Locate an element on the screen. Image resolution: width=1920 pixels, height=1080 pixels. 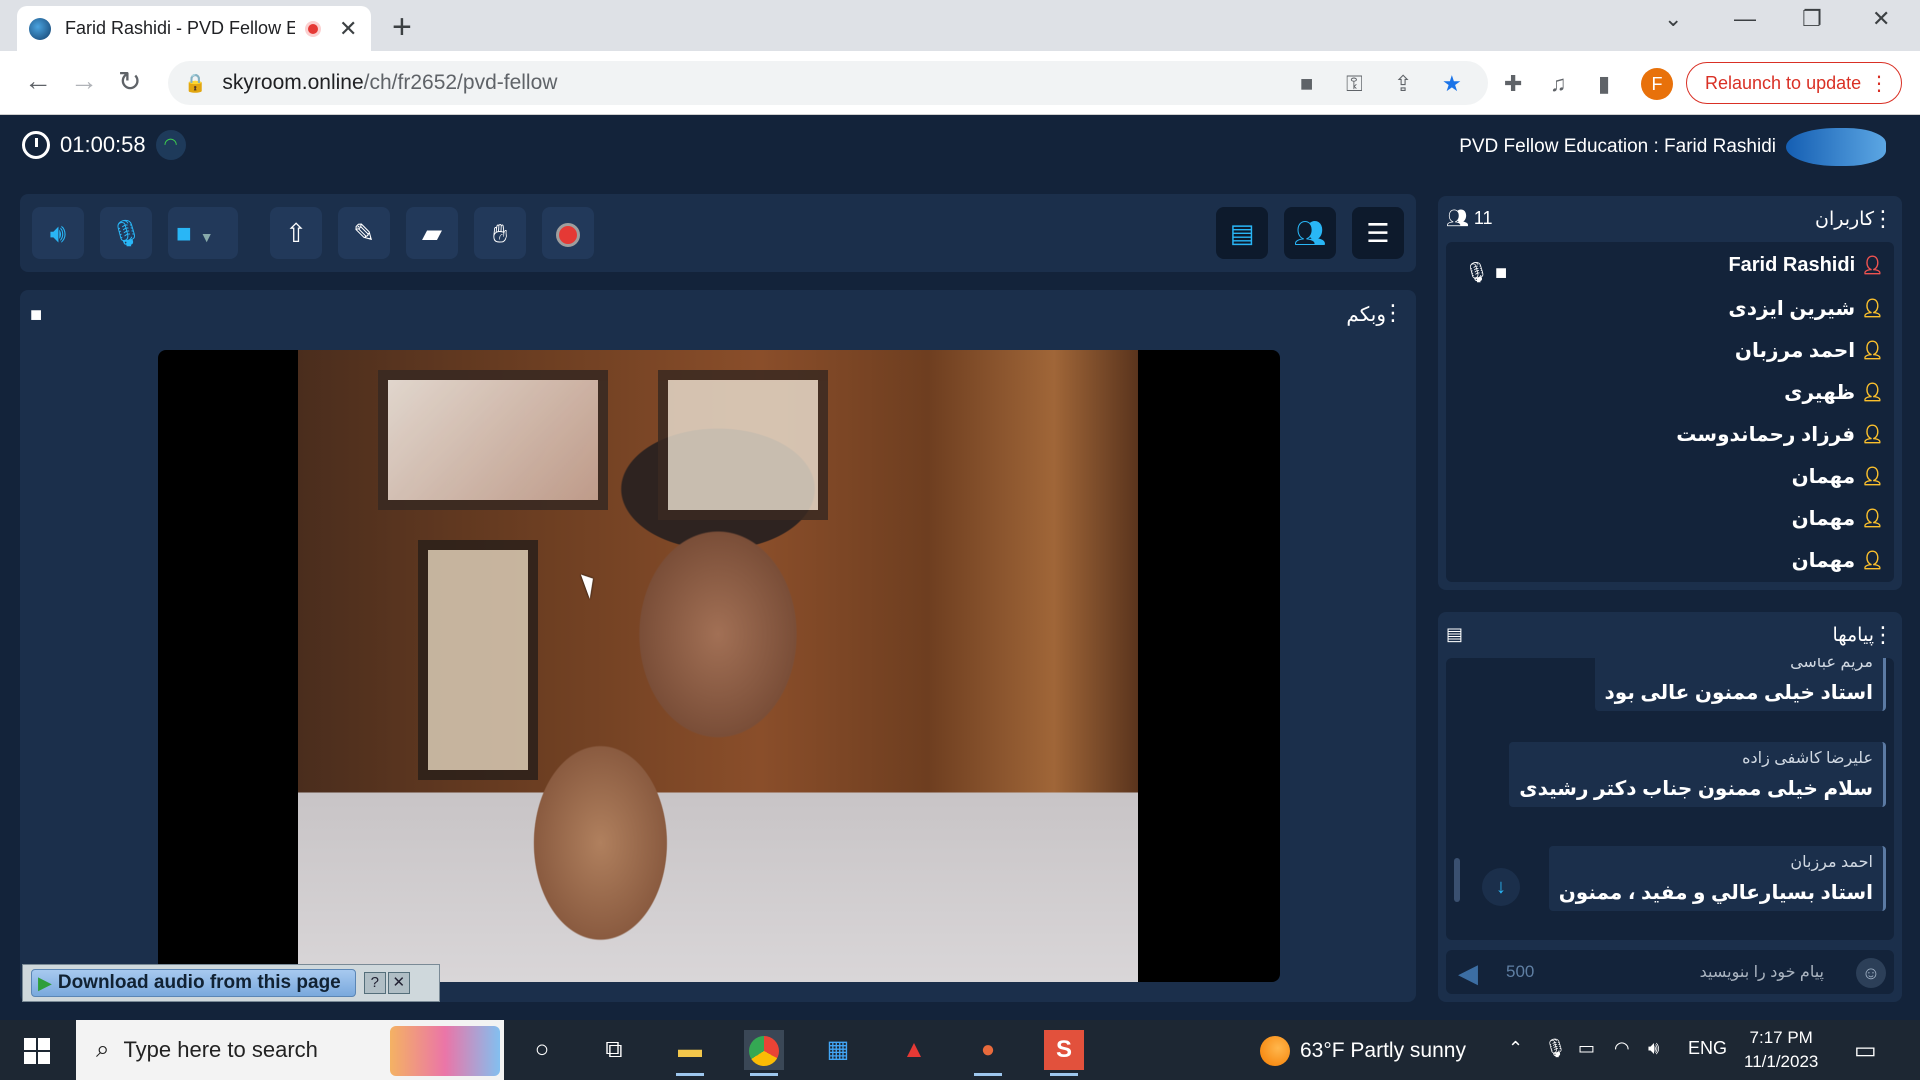
window-close-button: ✕ is located at coordinates (1881, 19).